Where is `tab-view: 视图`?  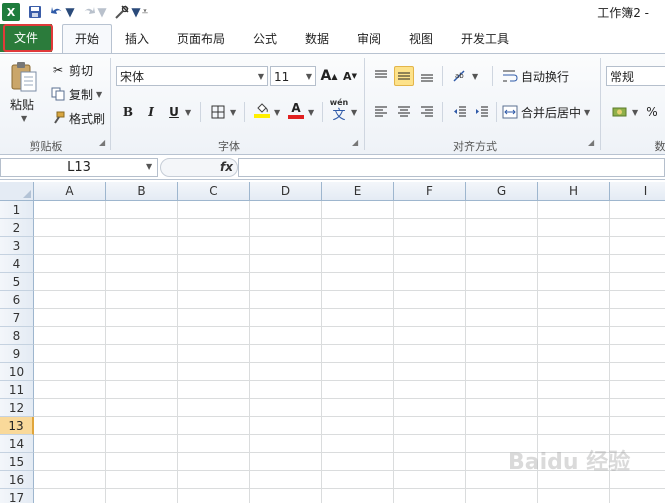
tab-view: 视图 is located at coordinates (421, 39).